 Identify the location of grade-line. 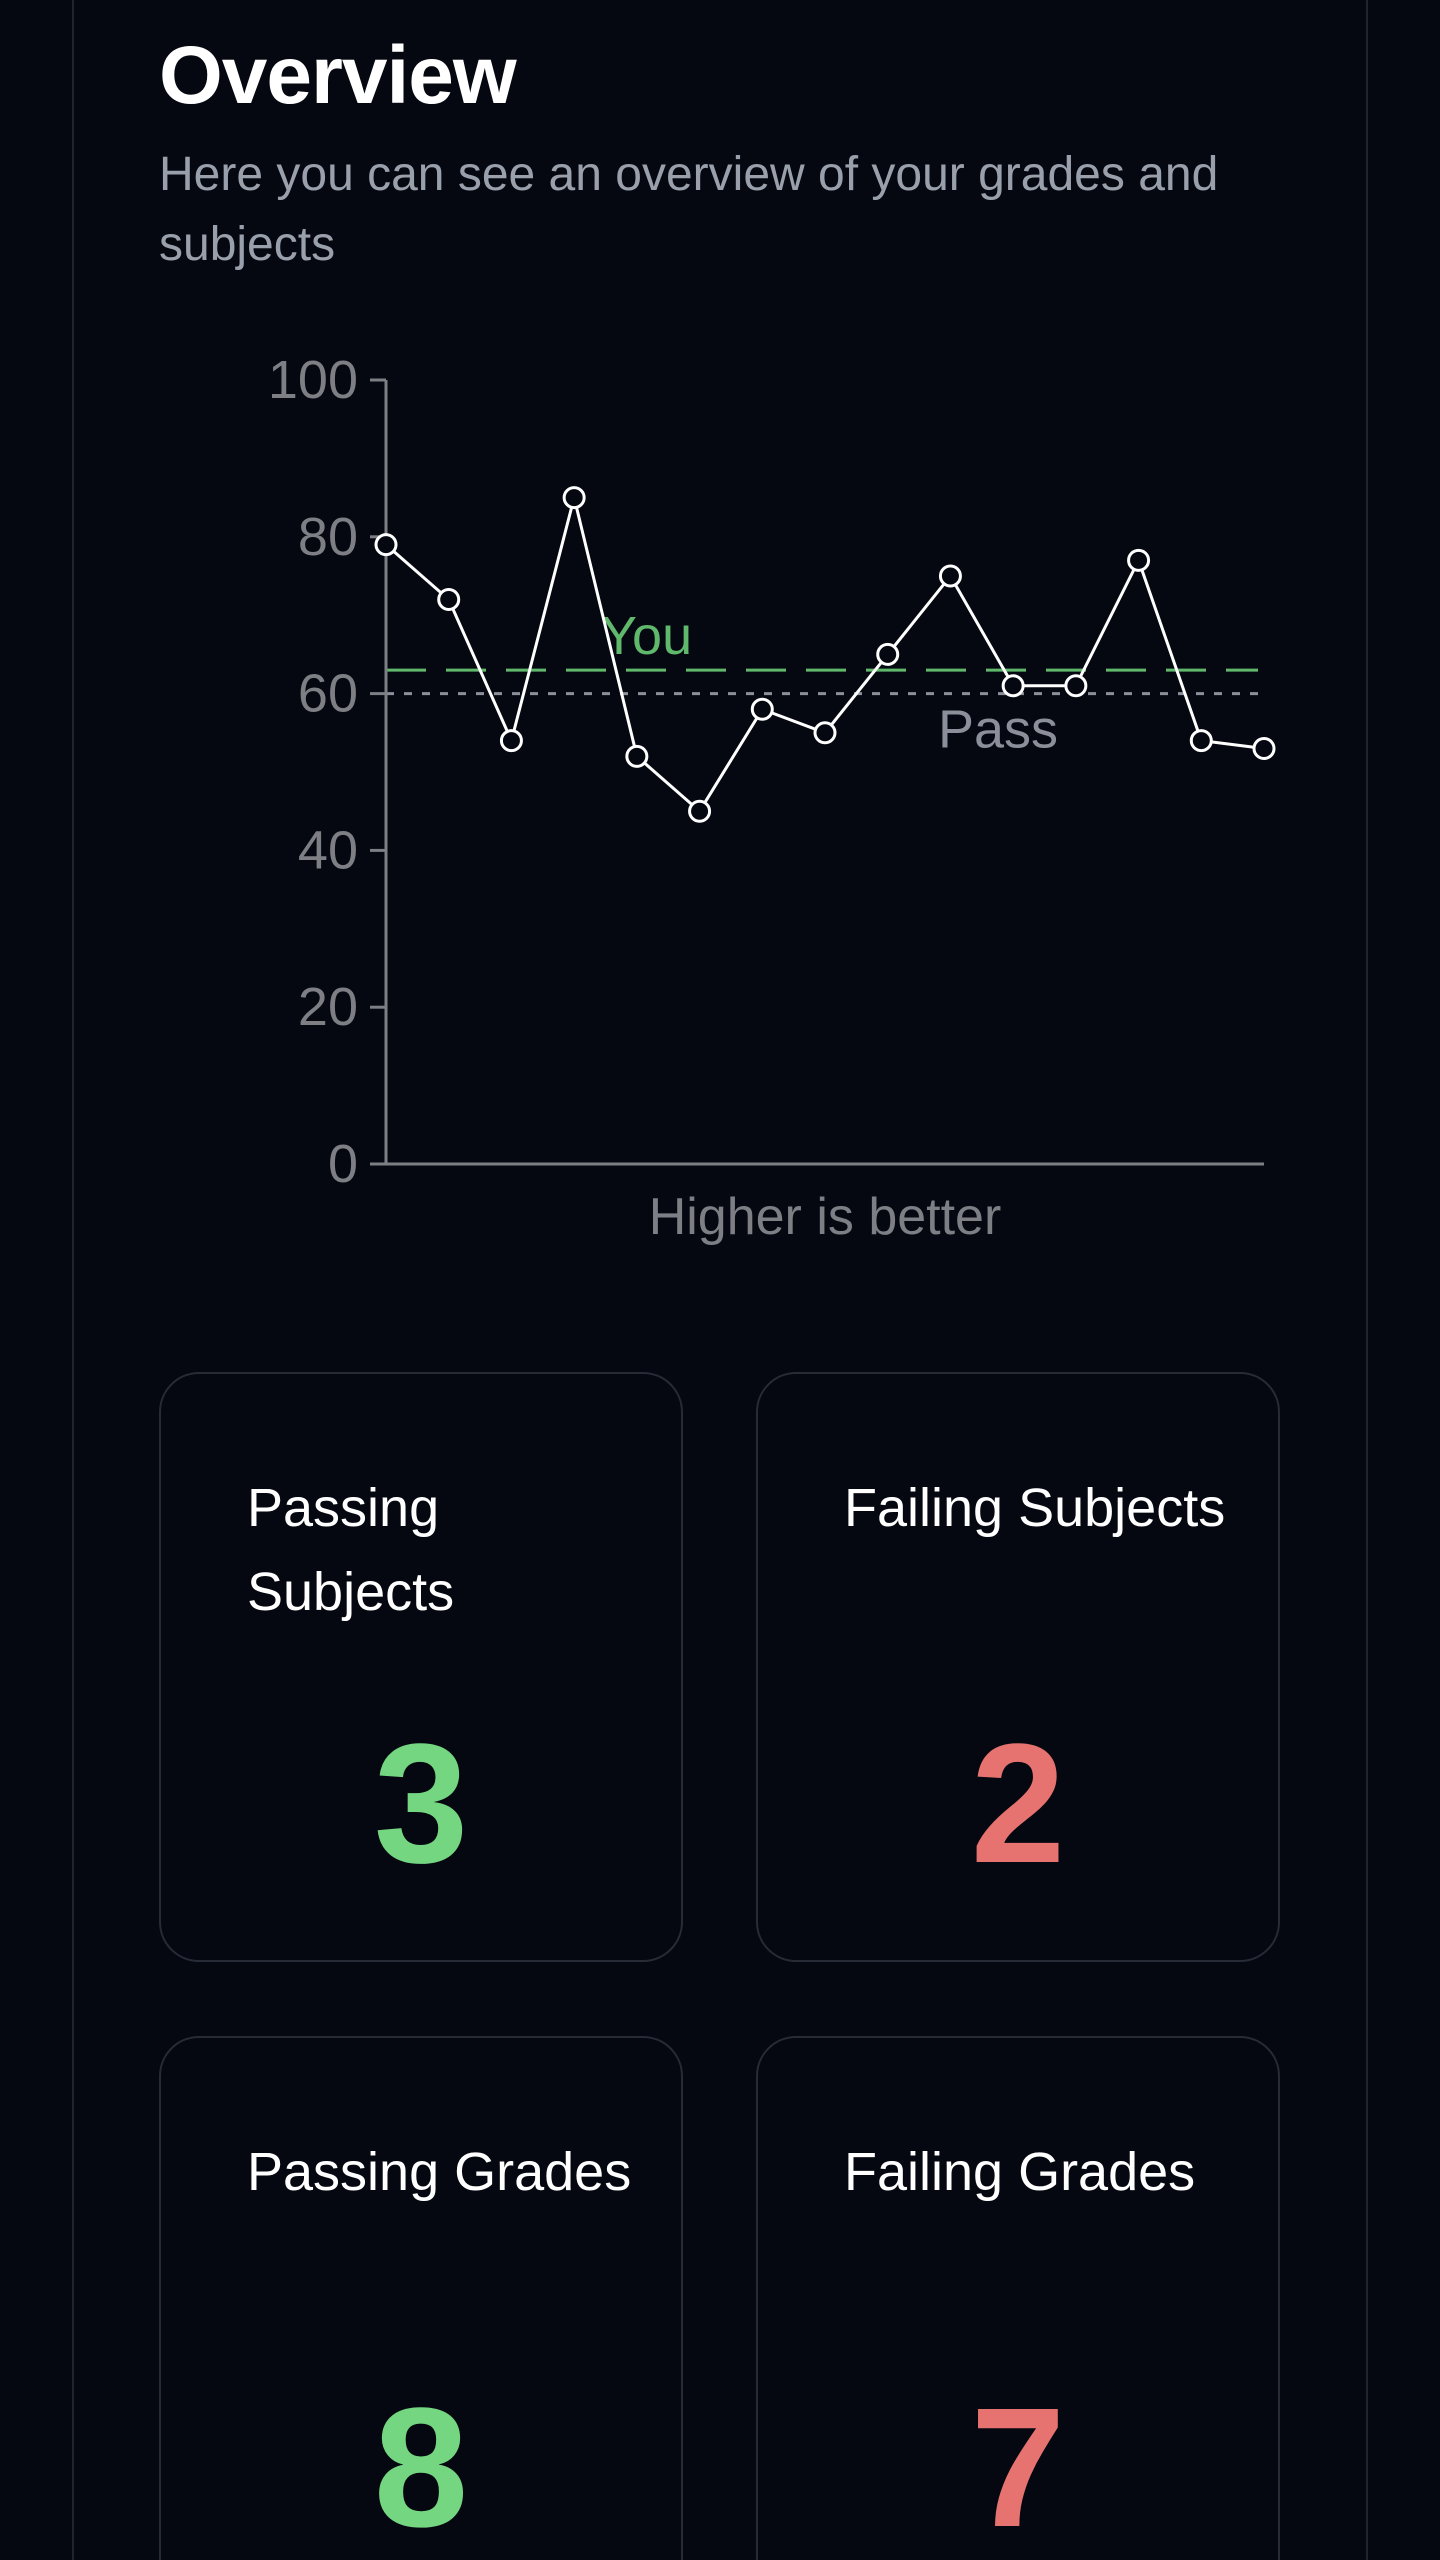
(825, 655).